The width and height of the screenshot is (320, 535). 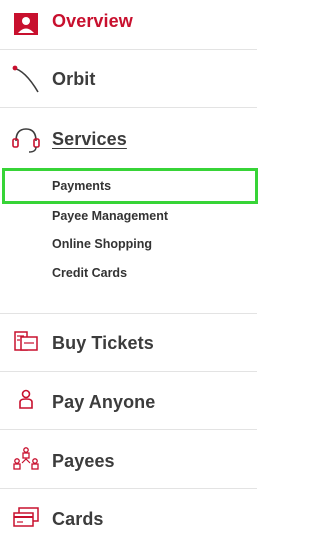 I want to click on submenu-item-credit-cards: Credit Cards, so click(x=128, y=272).